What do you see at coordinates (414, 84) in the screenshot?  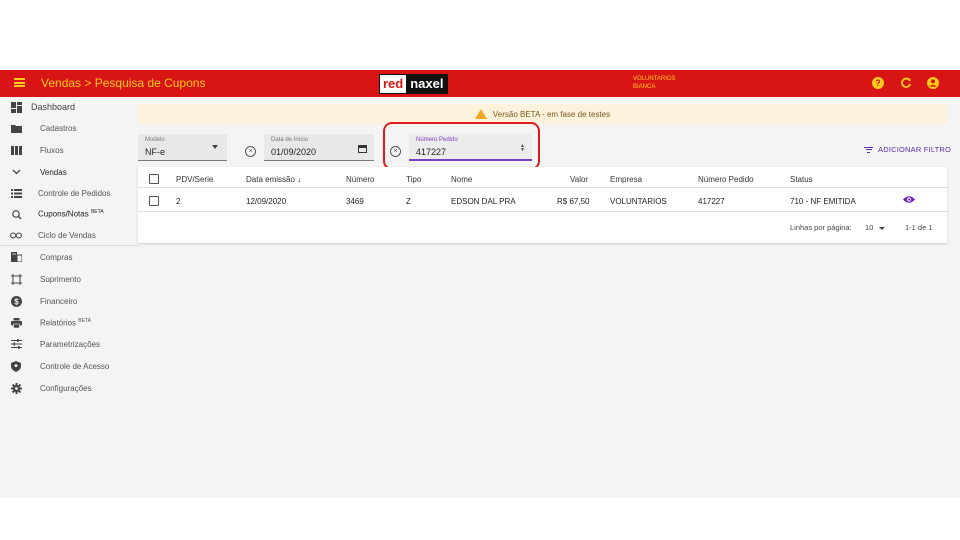 I see `rednaxel-logo: red naxel` at bounding box center [414, 84].